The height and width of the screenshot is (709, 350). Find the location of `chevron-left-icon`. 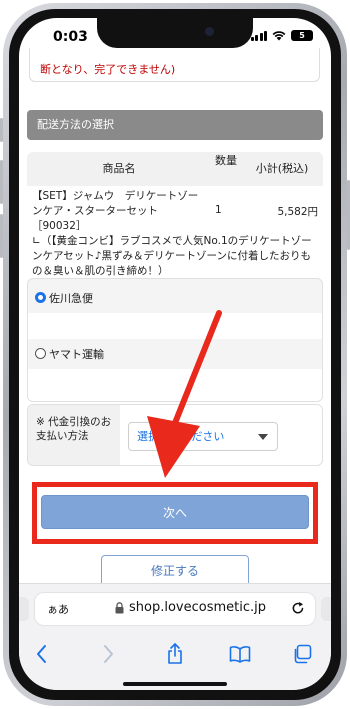

chevron-left-icon is located at coordinates (41, 654).